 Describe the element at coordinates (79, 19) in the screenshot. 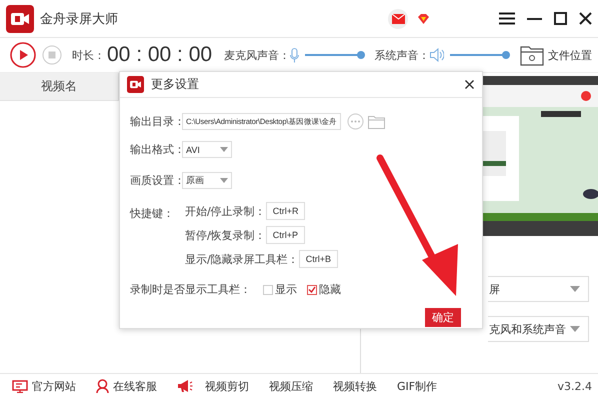

I see `window-title: 金舟录屏大师` at that location.